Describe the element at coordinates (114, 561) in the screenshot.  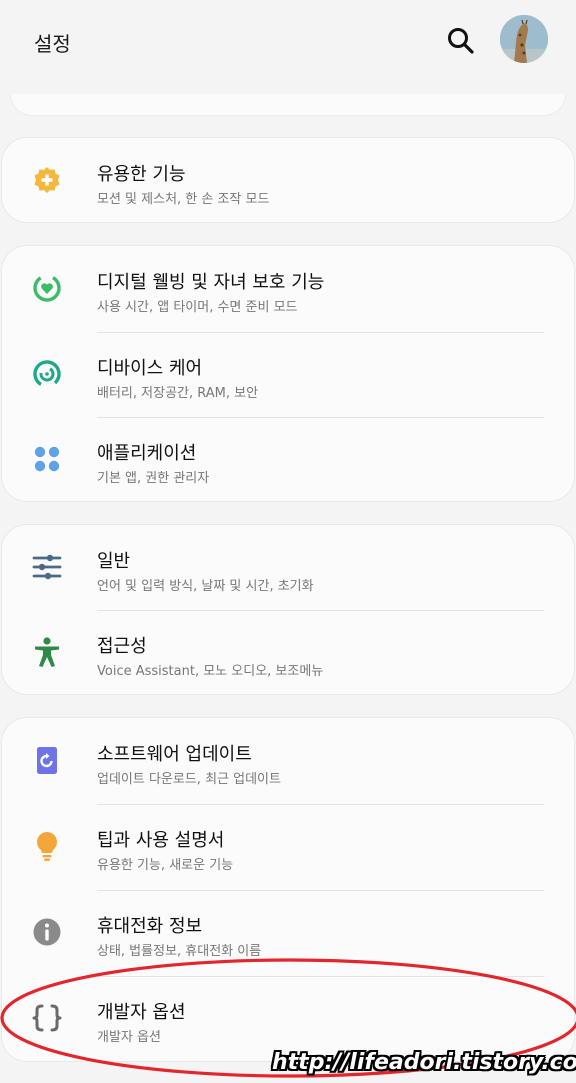
I see `menu-item-title: 일반` at that location.